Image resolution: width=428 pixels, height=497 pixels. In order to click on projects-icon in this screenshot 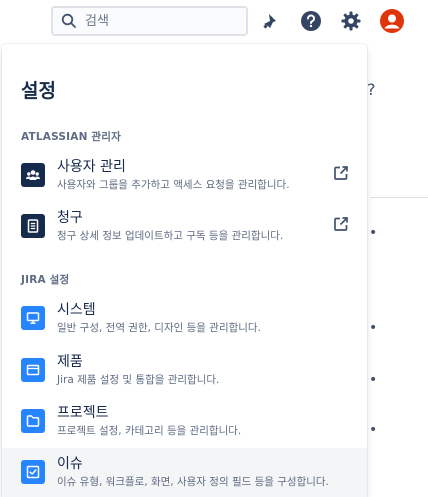, I will do `click(33, 421)`.